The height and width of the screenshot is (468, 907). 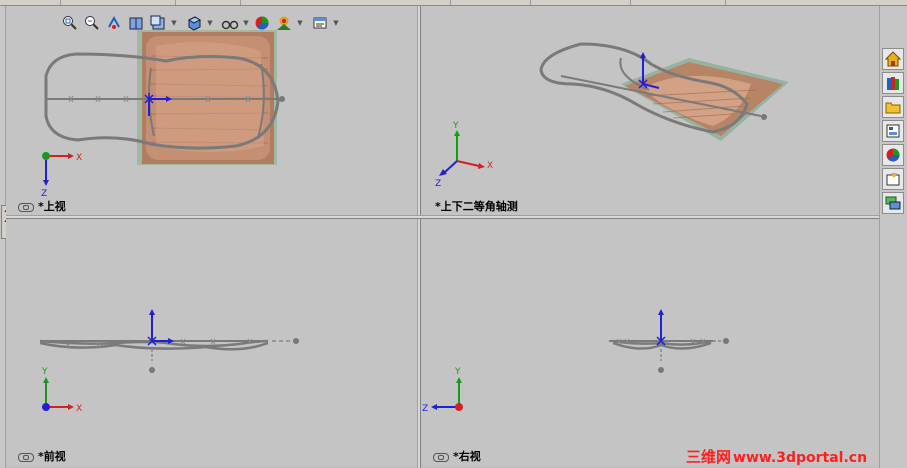 What do you see at coordinates (893, 83) in the screenshot?
I see `design-library-icon` at bounding box center [893, 83].